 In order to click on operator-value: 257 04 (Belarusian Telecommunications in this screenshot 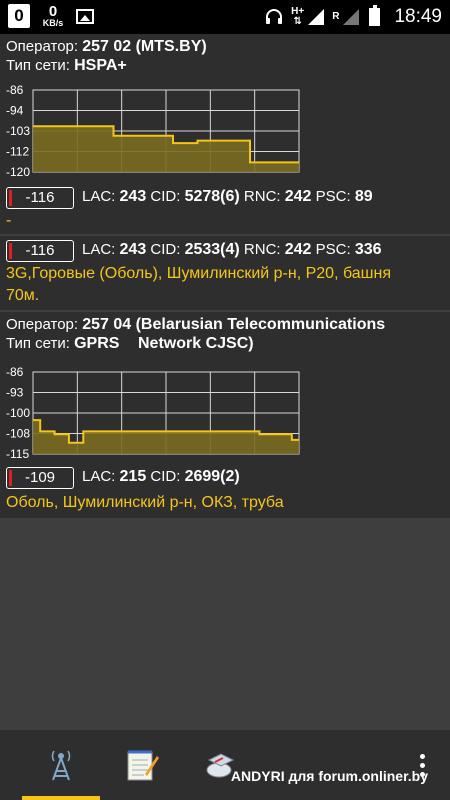, I will do `click(234, 324)`.